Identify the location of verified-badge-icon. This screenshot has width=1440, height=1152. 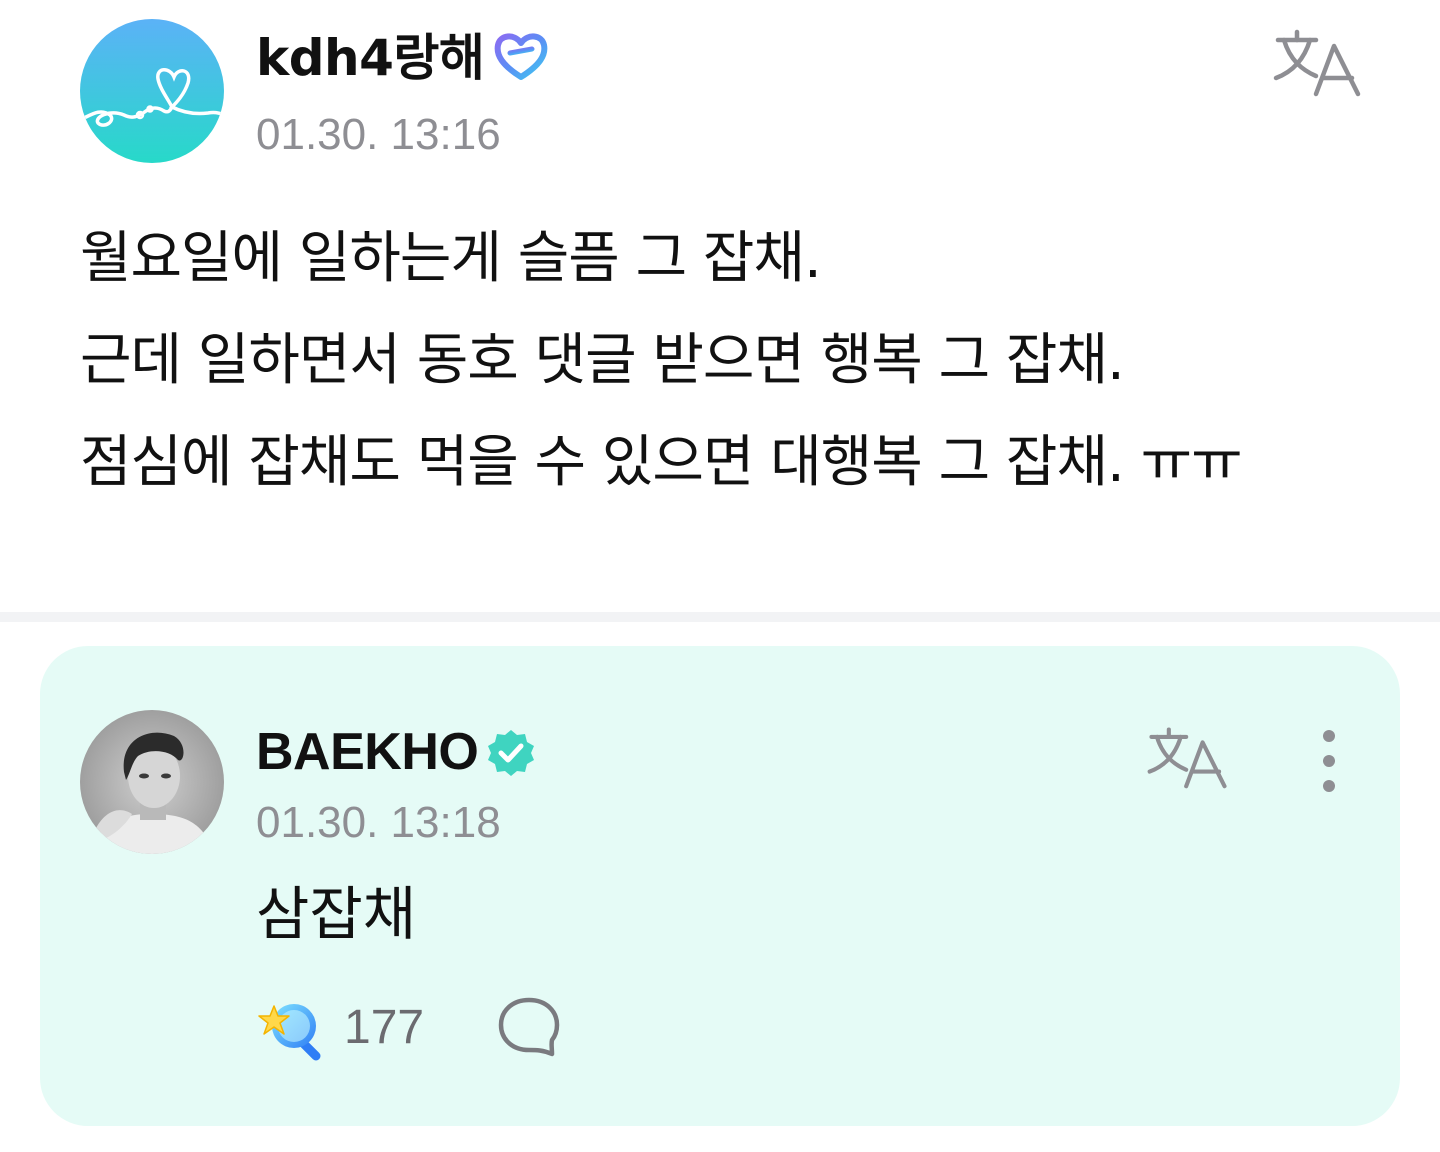
(511, 753).